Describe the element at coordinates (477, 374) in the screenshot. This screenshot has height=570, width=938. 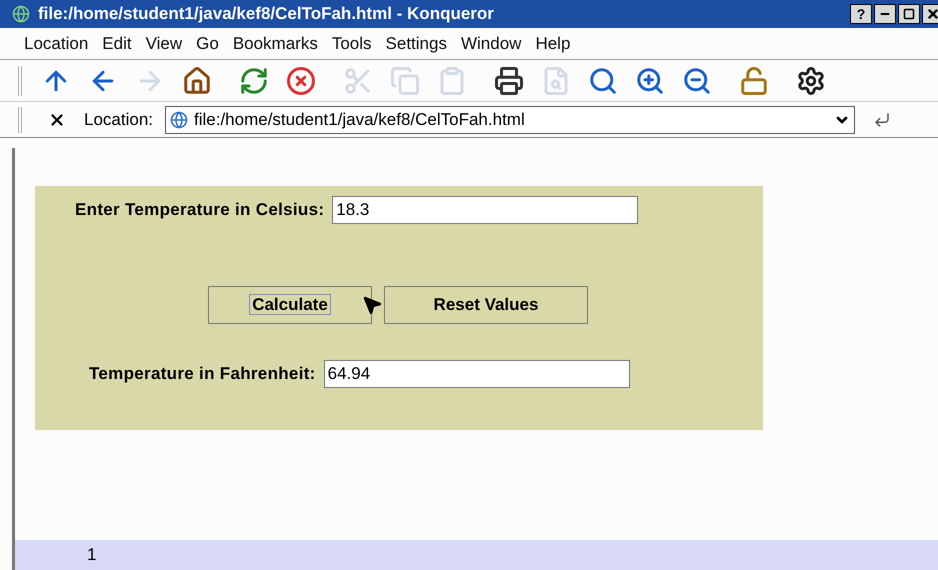
I see `fahrenheit-field: 64.94` at that location.